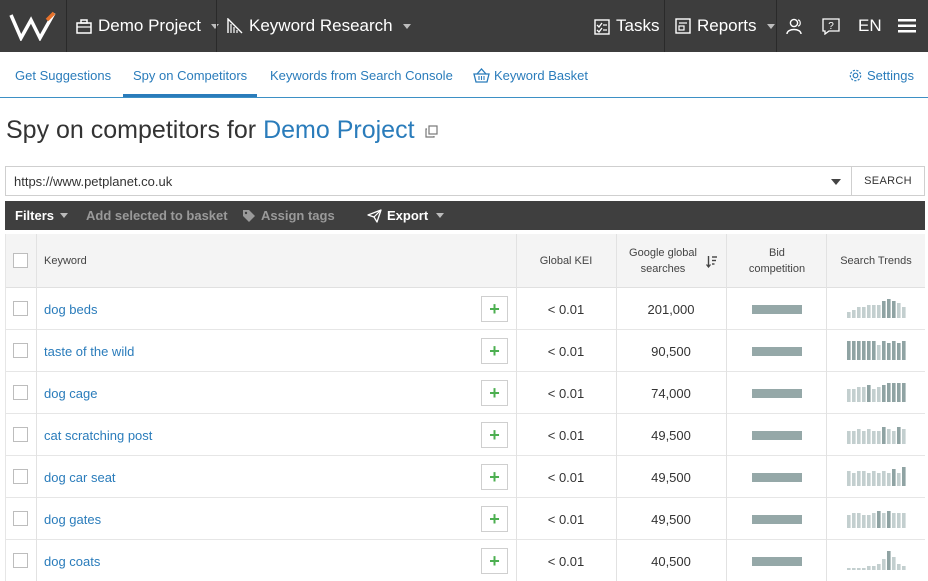 The width and height of the screenshot is (928, 581). I want to click on dropdown-arrow-icon, so click(836, 182).